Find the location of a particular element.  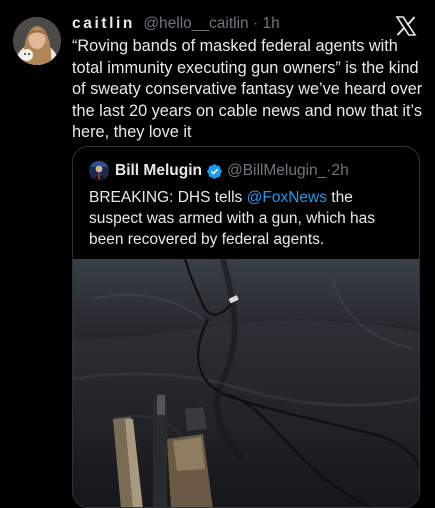

quoted-tweet-header: Bill Melugin @BillMelugin_ · 2h is located at coordinates (219, 171).